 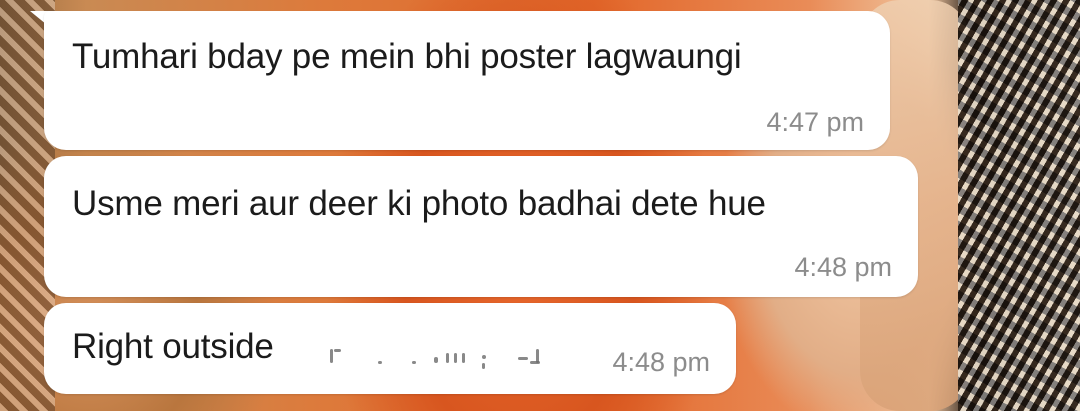 What do you see at coordinates (173, 346) in the screenshot?
I see `message-text: Right outside` at bounding box center [173, 346].